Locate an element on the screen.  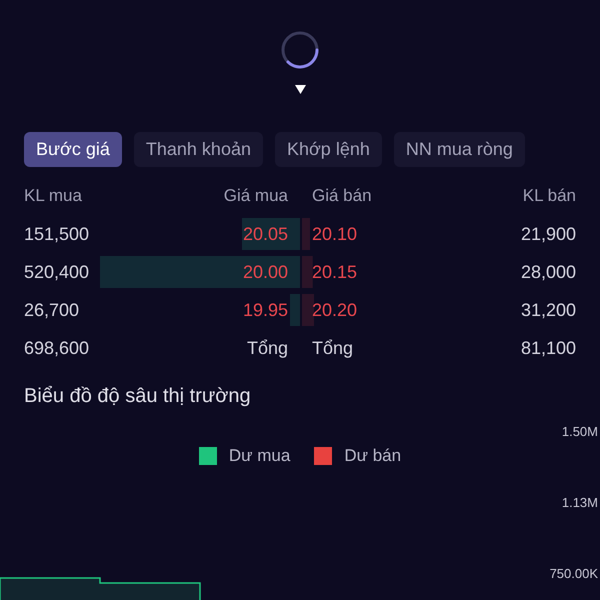
tab: Thanh khoản is located at coordinates (198, 149).